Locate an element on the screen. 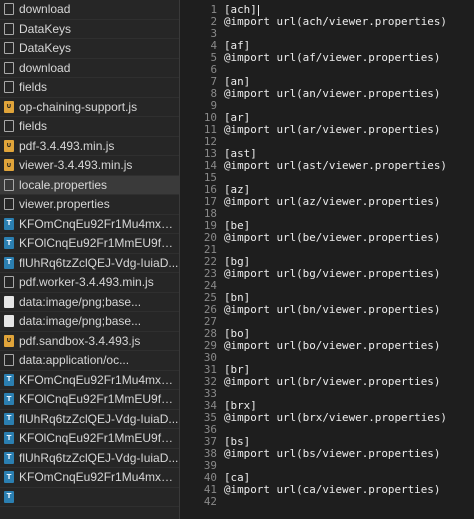 Image resolution: width=474 pixels, height=519 pixels. line-number: 1 is located at coordinates (213, 9).